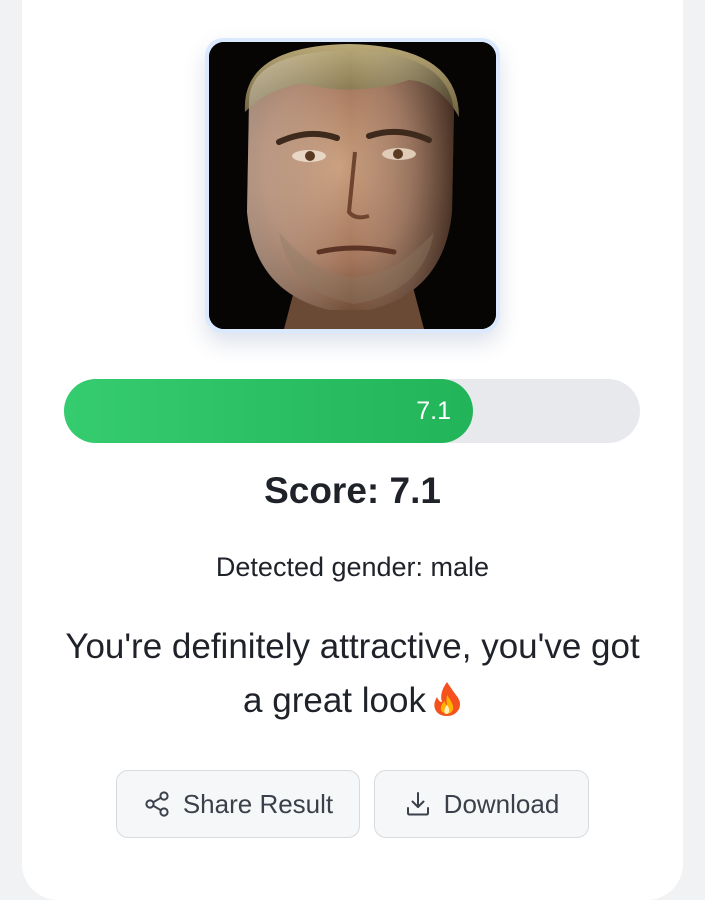 The image size is (705, 900). What do you see at coordinates (157, 804) in the screenshot?
I see `share-icon` at bounding box center [157, 804].